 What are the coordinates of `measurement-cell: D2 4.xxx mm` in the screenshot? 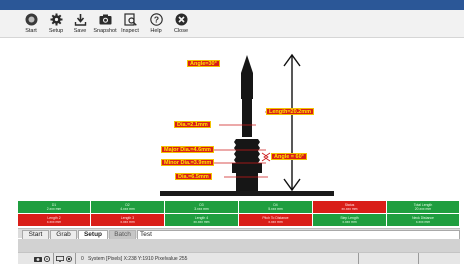 It's located at (128, 207).